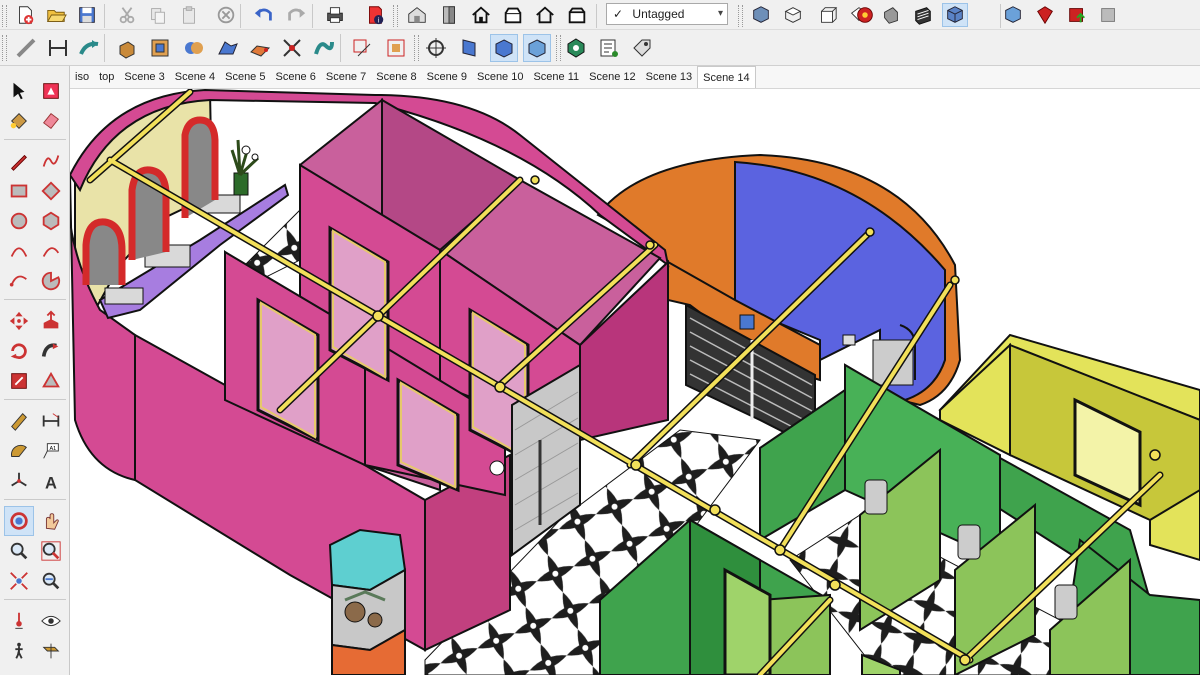  What do you see at coordinates (51, 251) in the screenshot?
I see `two-point-arc-tool` at bounding box center [51, 251].